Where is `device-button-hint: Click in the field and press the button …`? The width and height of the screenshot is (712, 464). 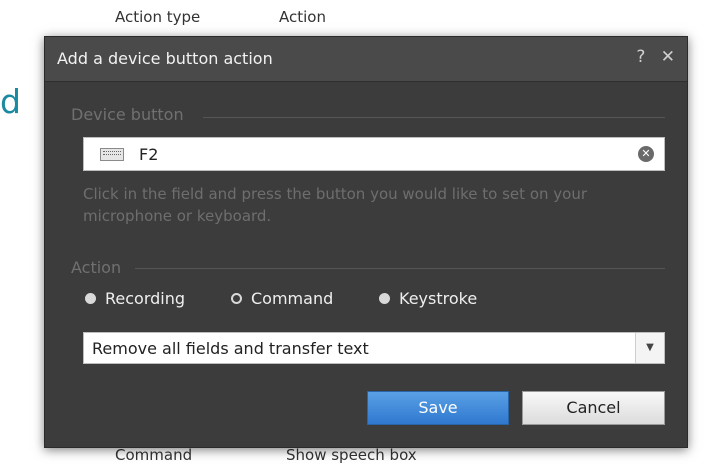 device-button-hint: Click in the field and press the button … is located at coordinates (335, 205).